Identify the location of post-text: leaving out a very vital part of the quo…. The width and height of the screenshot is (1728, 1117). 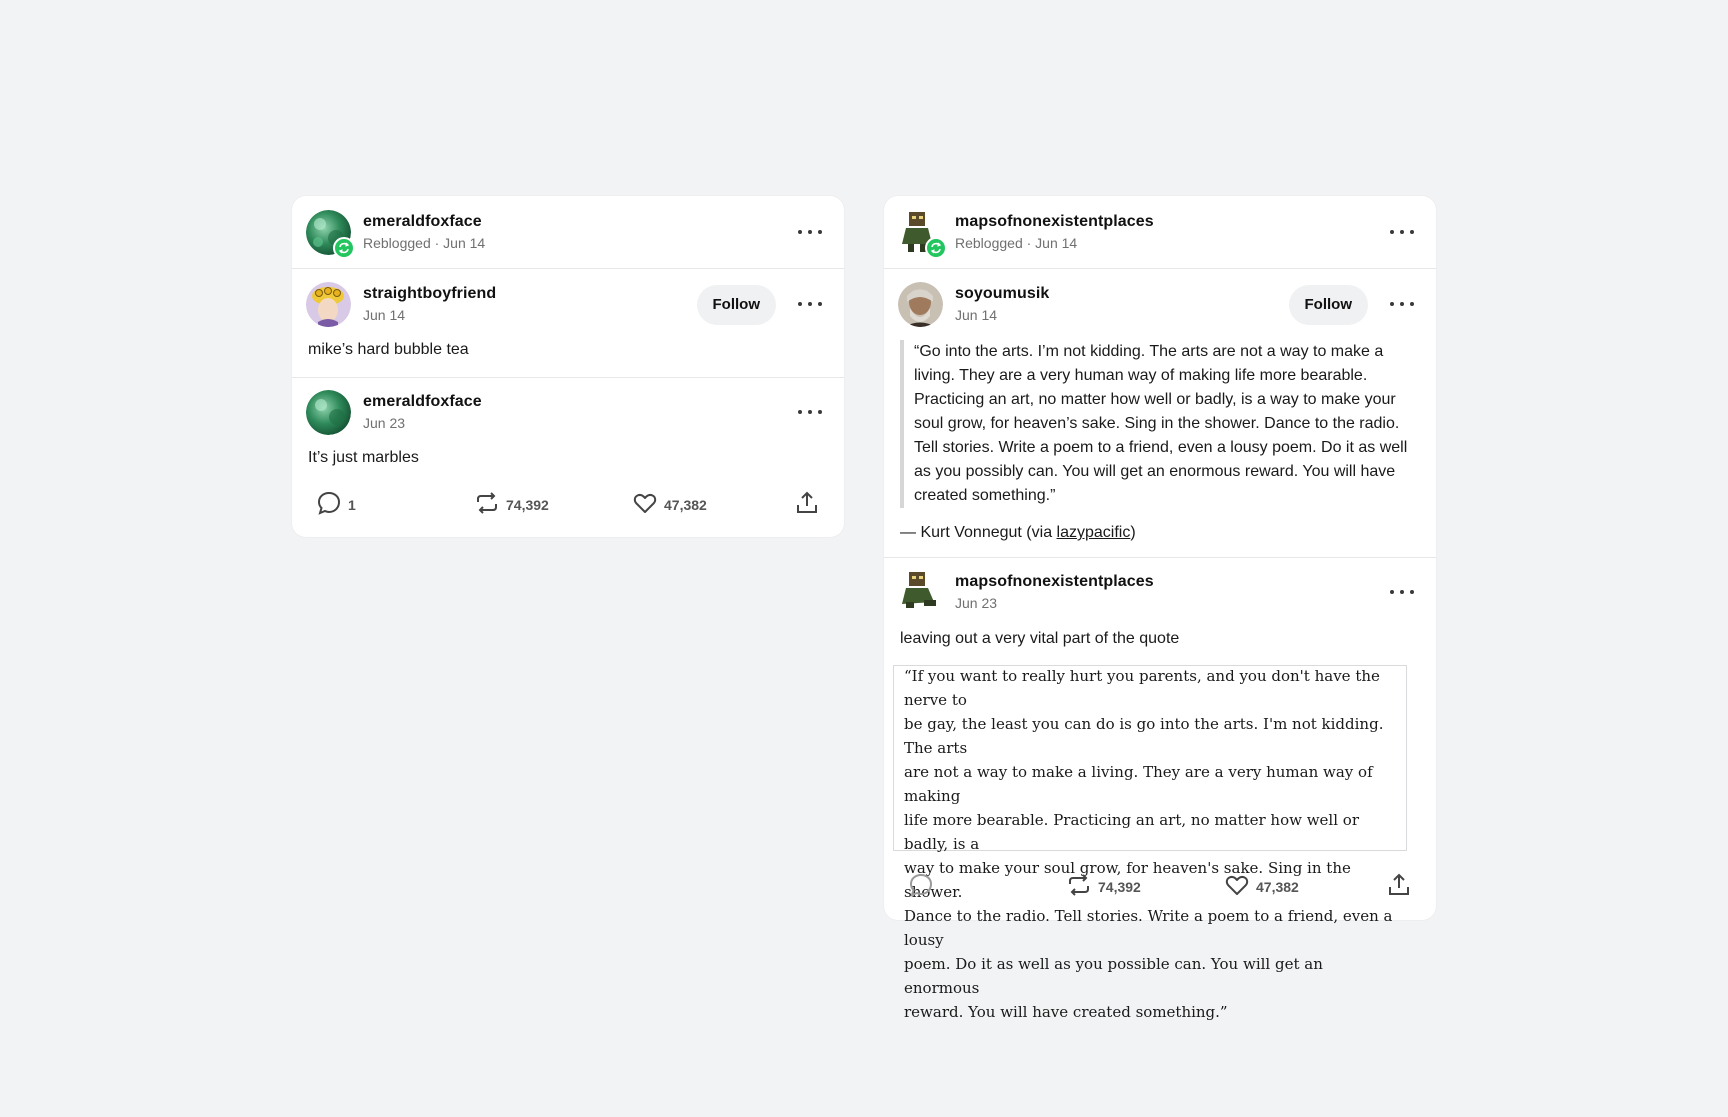
(1040, 638).